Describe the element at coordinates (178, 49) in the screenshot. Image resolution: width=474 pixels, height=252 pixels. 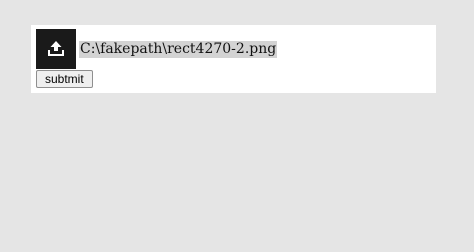
I see `selected-file-path: C:\fakepath\rect4270-2.png` at that location.